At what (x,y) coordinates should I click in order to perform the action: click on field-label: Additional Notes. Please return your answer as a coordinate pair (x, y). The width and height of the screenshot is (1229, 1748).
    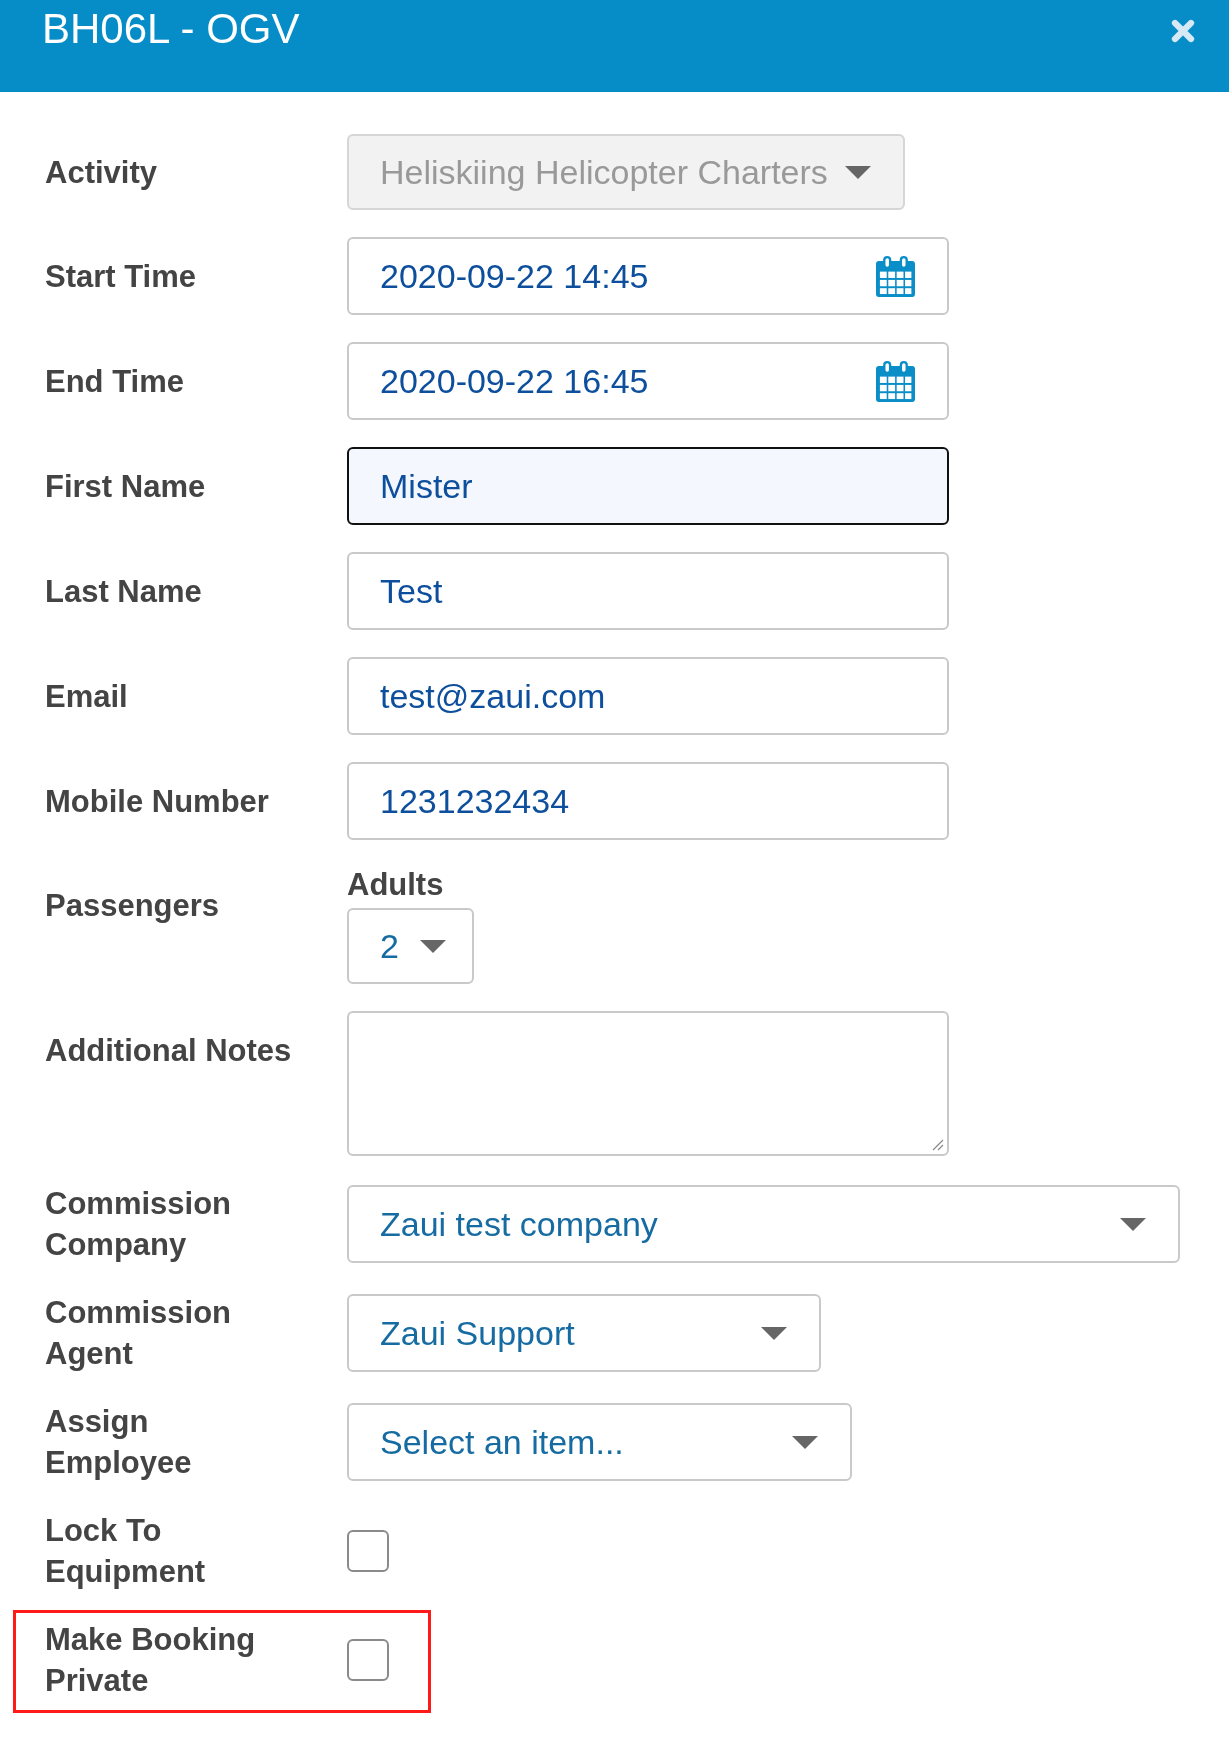
    Looking at the image, I should click on (169, 1051).